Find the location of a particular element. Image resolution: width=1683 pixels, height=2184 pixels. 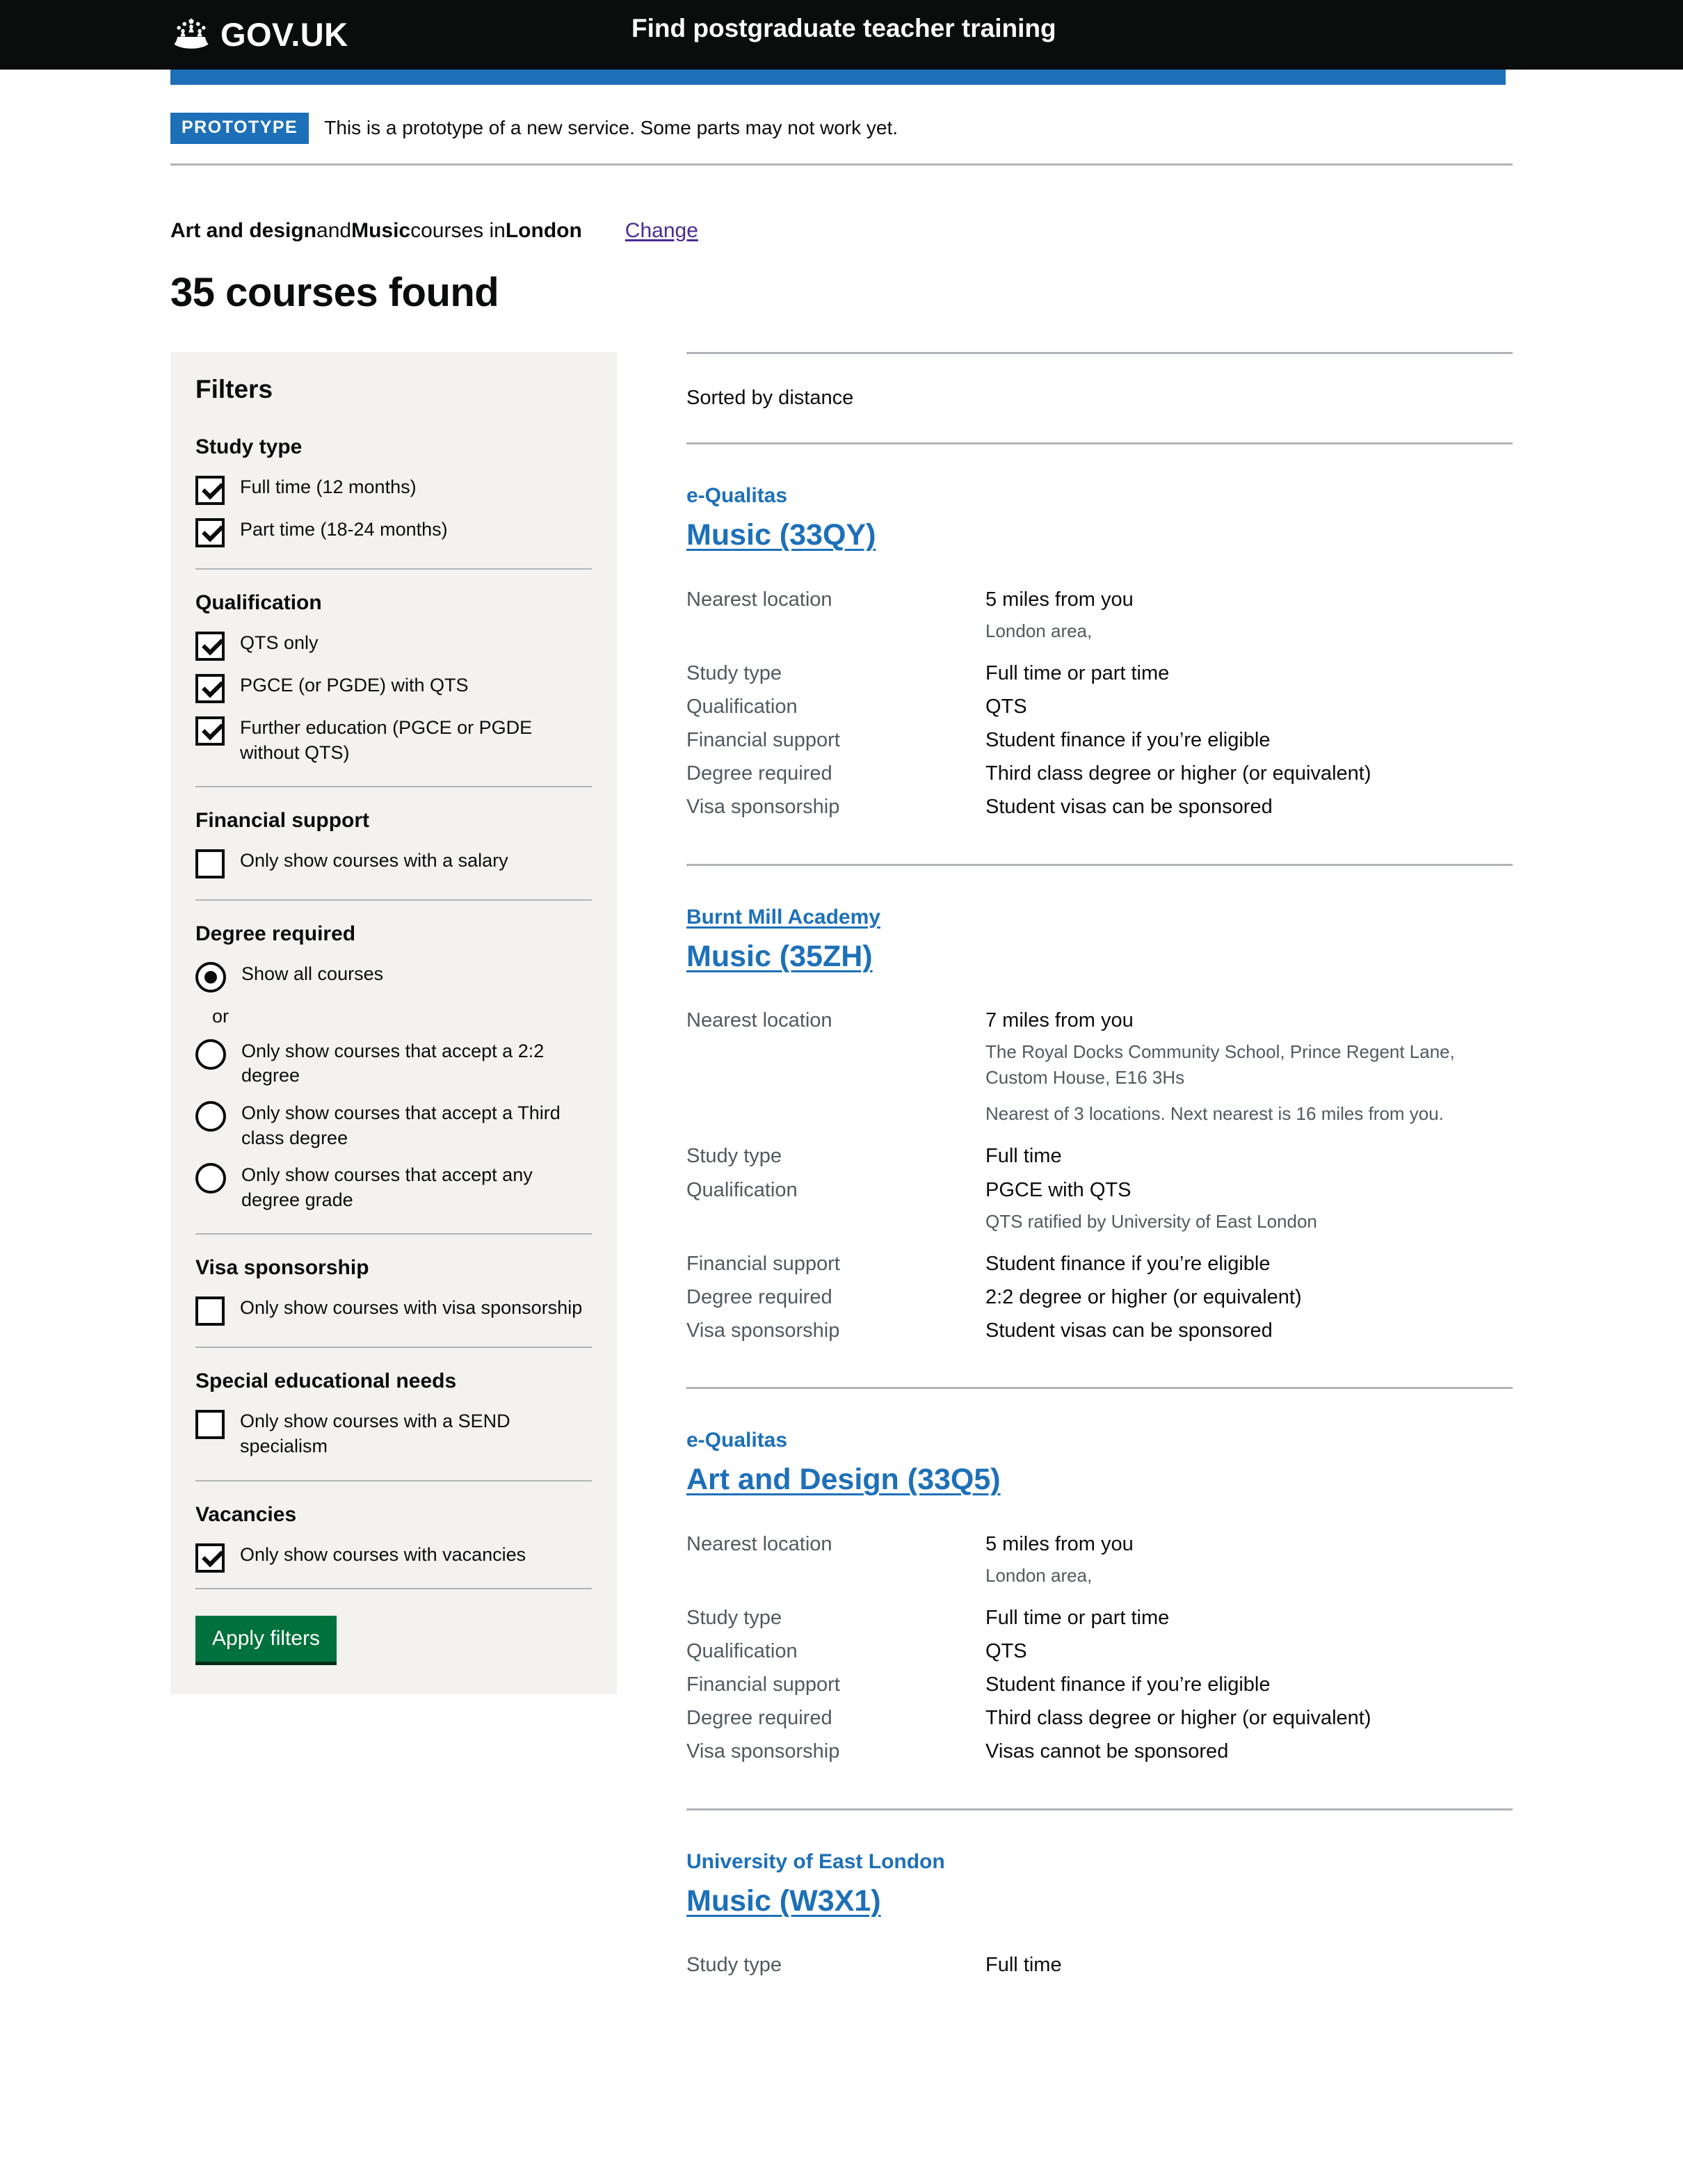

radio-option-show-all: Show all courses is located at coordinates (393, 977).